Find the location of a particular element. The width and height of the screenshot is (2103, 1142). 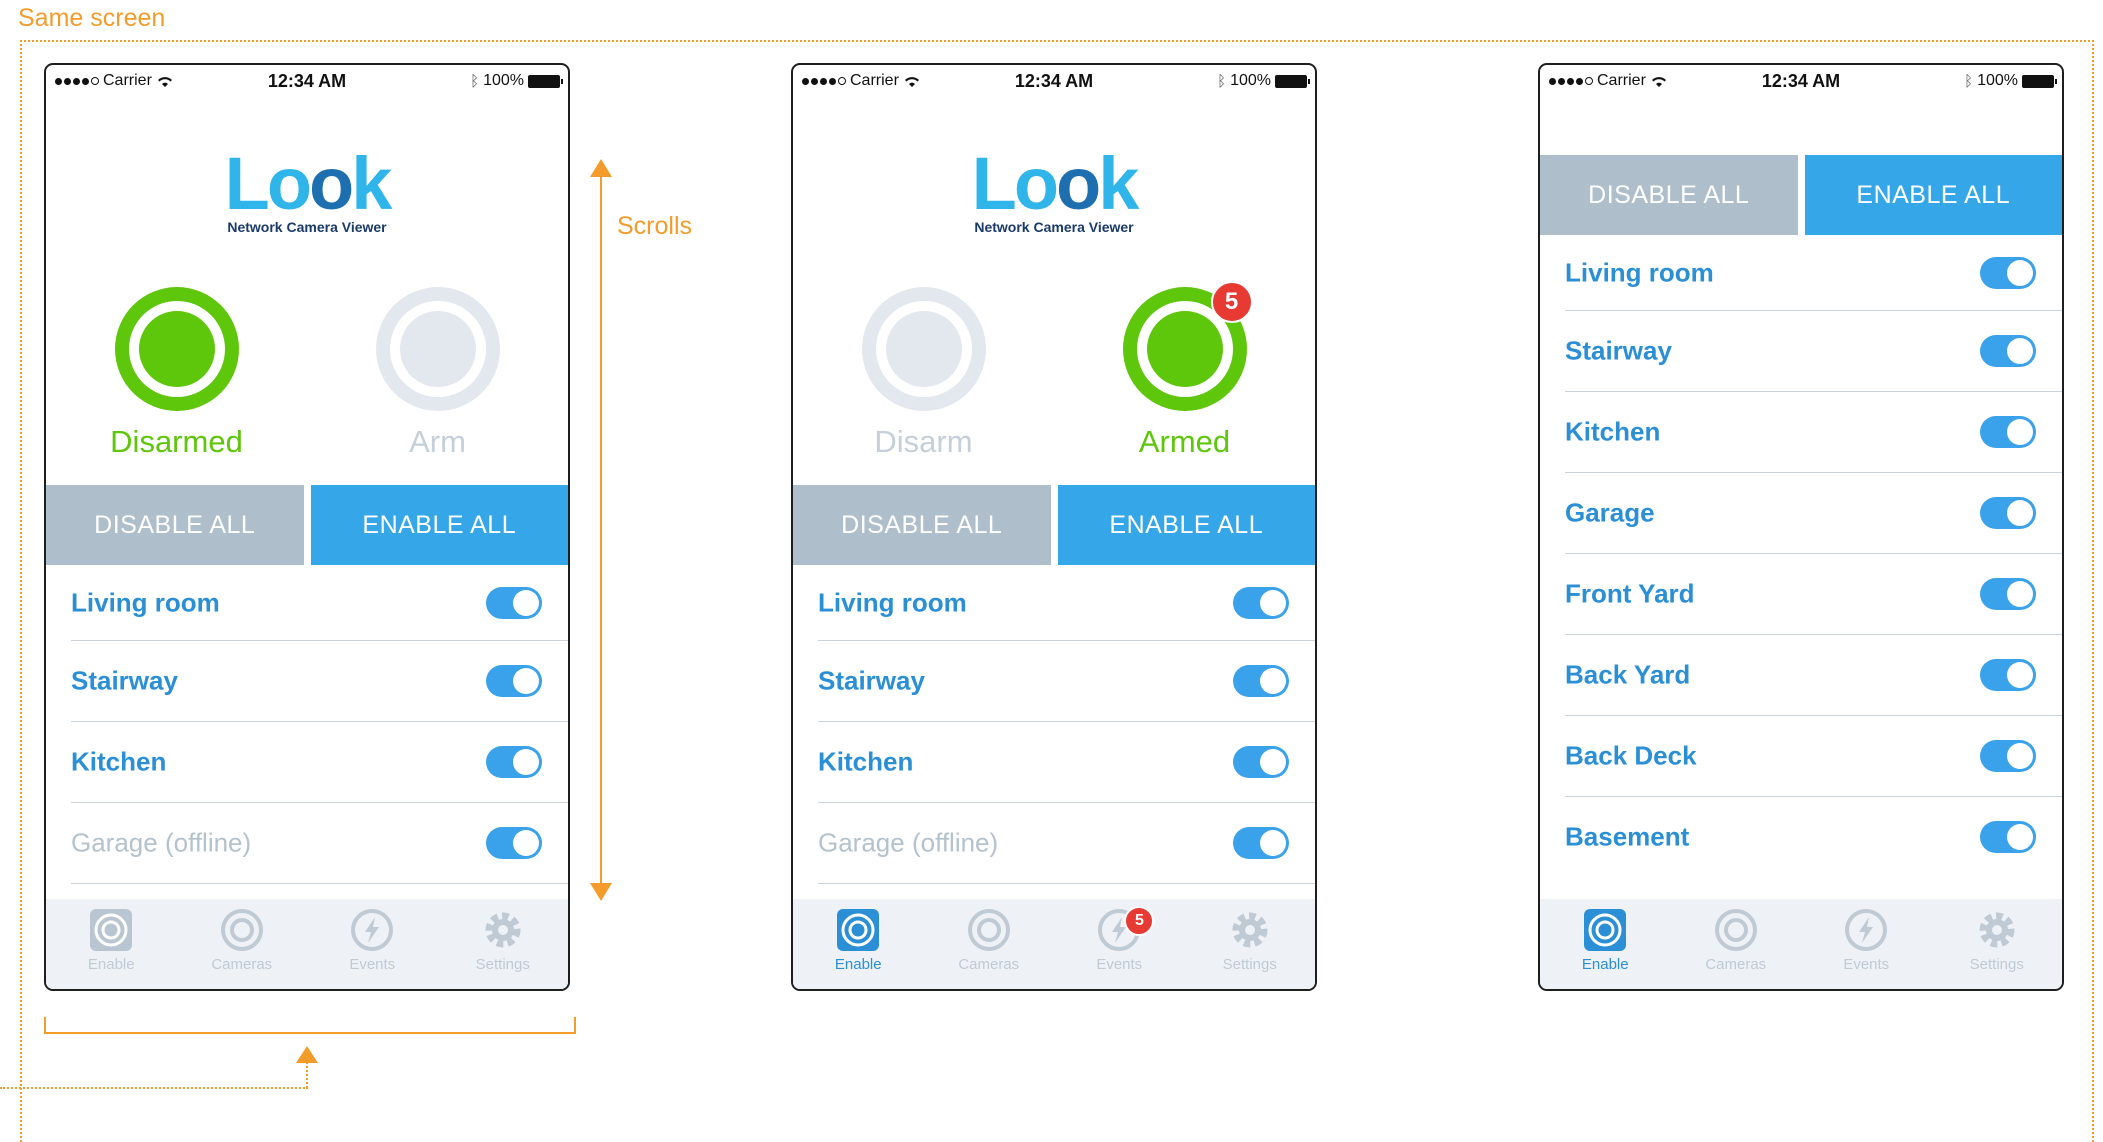

same-screen-annotation: Same screen is located at coordinates (92, 18).